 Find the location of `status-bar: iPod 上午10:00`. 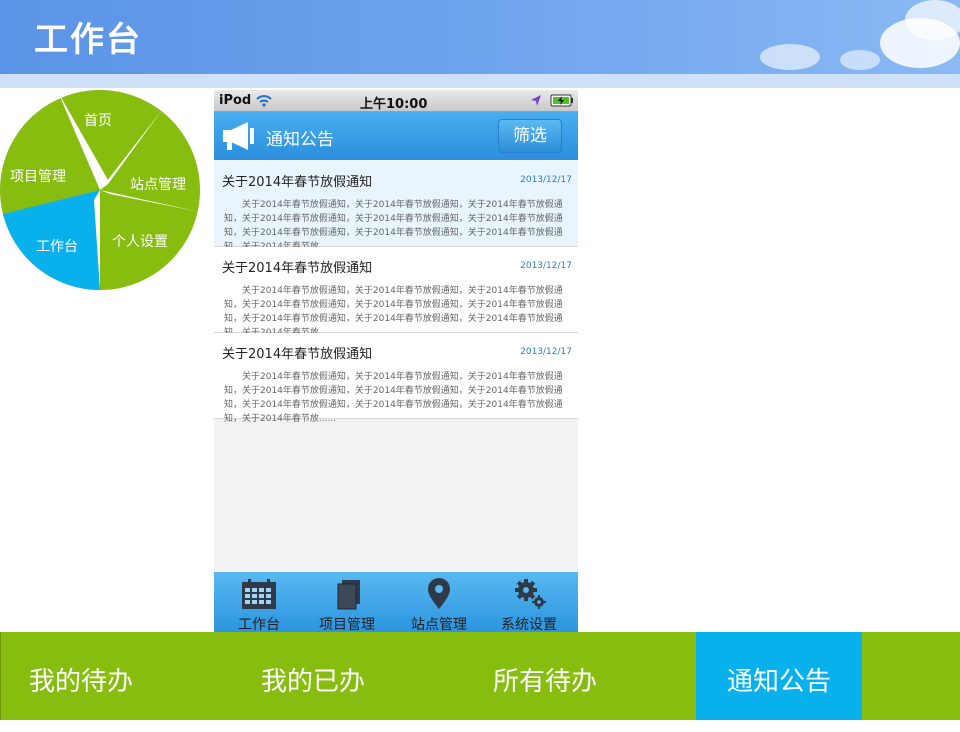

status-bar: iPod 上午10:00 is located at coordinates (396, 101).